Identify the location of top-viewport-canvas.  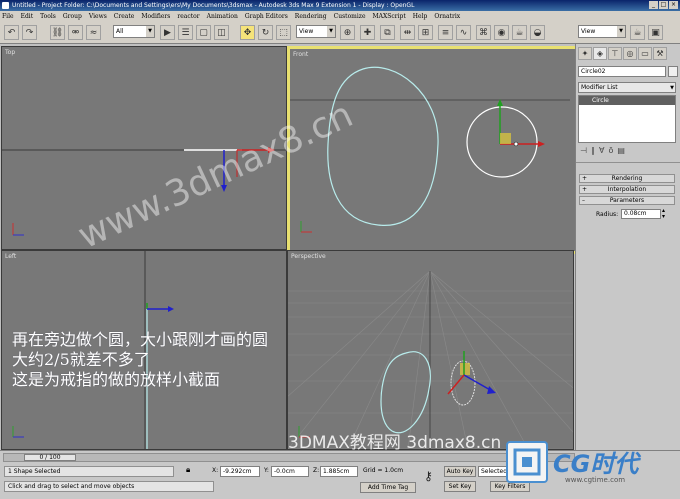
(144, 191).